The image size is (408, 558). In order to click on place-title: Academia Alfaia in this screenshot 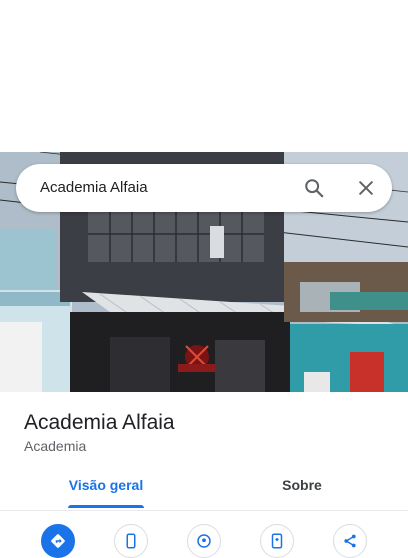, I will do `click(99, 422)`.